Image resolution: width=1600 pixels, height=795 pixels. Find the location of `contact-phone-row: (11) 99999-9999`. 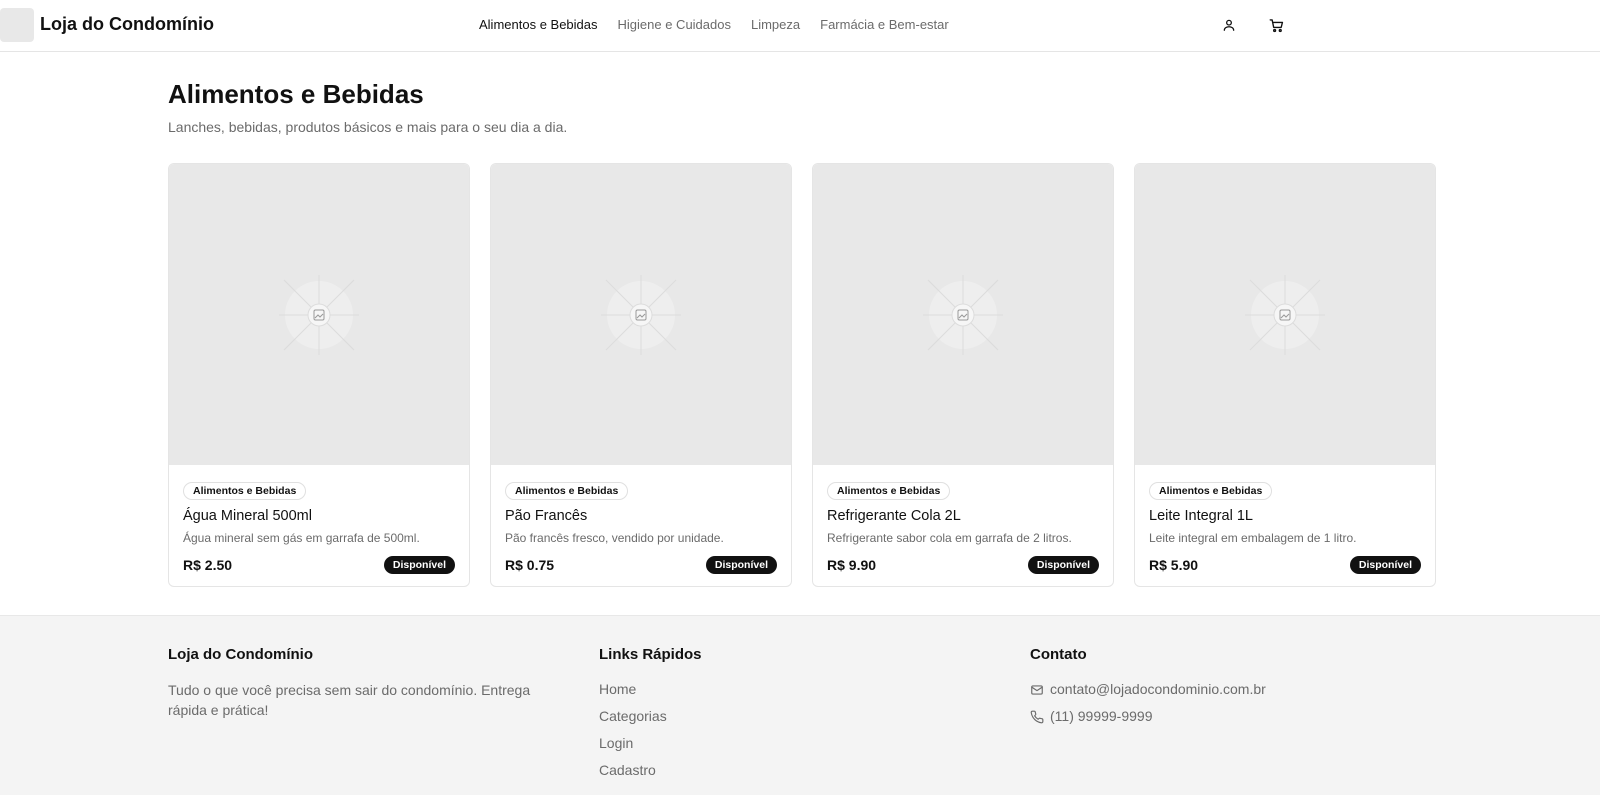

contact-phone-row: (11) 99999-9999 is located at coordinates (1148, 716).